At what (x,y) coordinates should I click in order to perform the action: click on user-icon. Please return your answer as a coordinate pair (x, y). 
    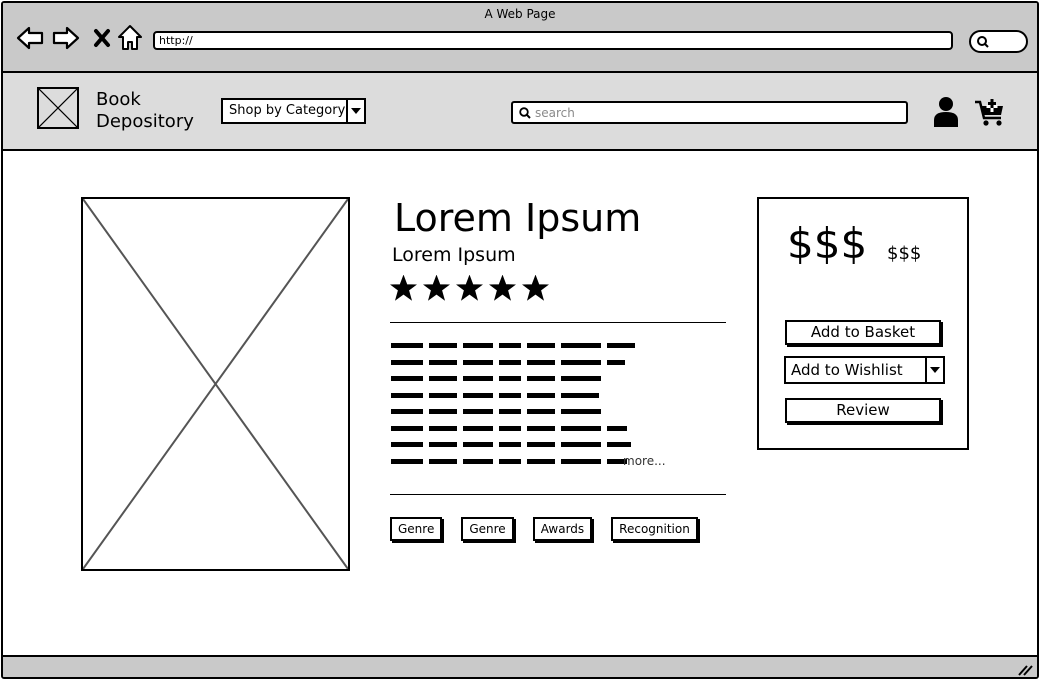
    Looking at the image, I should click on (946, 112).